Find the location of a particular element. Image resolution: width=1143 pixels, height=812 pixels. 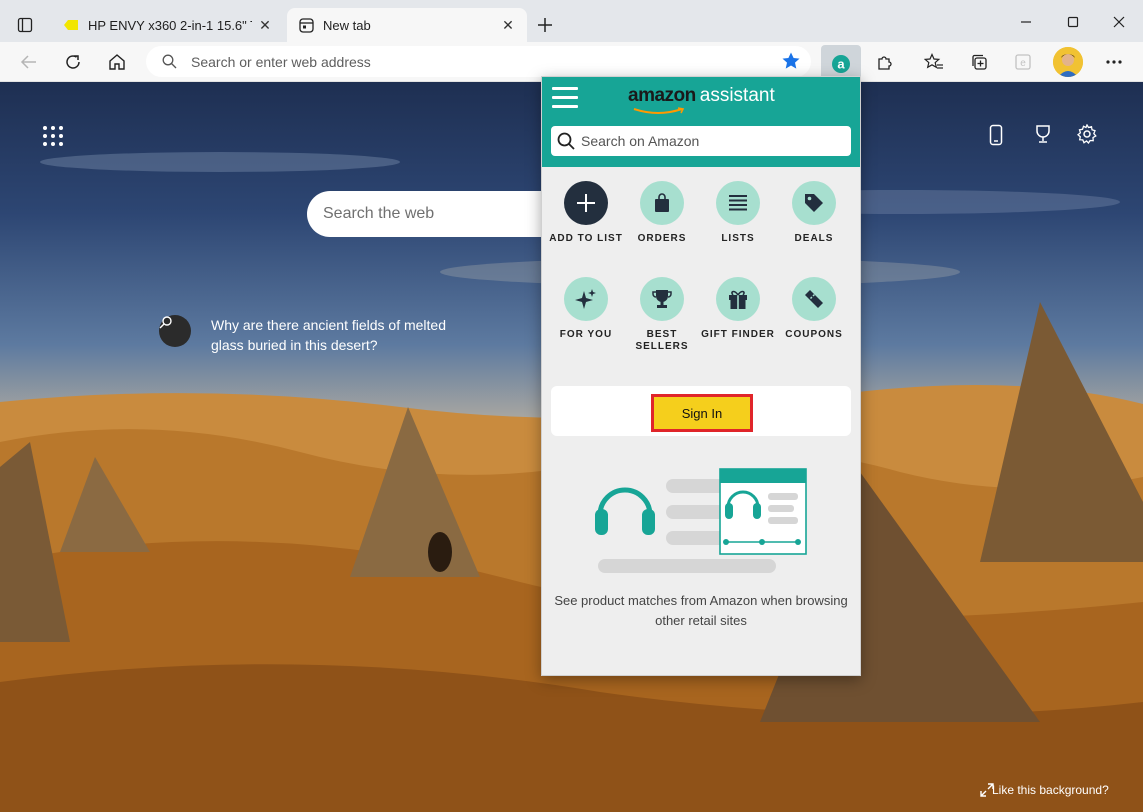

ie-mode-icon: e is located at coordinates (1023, 62).